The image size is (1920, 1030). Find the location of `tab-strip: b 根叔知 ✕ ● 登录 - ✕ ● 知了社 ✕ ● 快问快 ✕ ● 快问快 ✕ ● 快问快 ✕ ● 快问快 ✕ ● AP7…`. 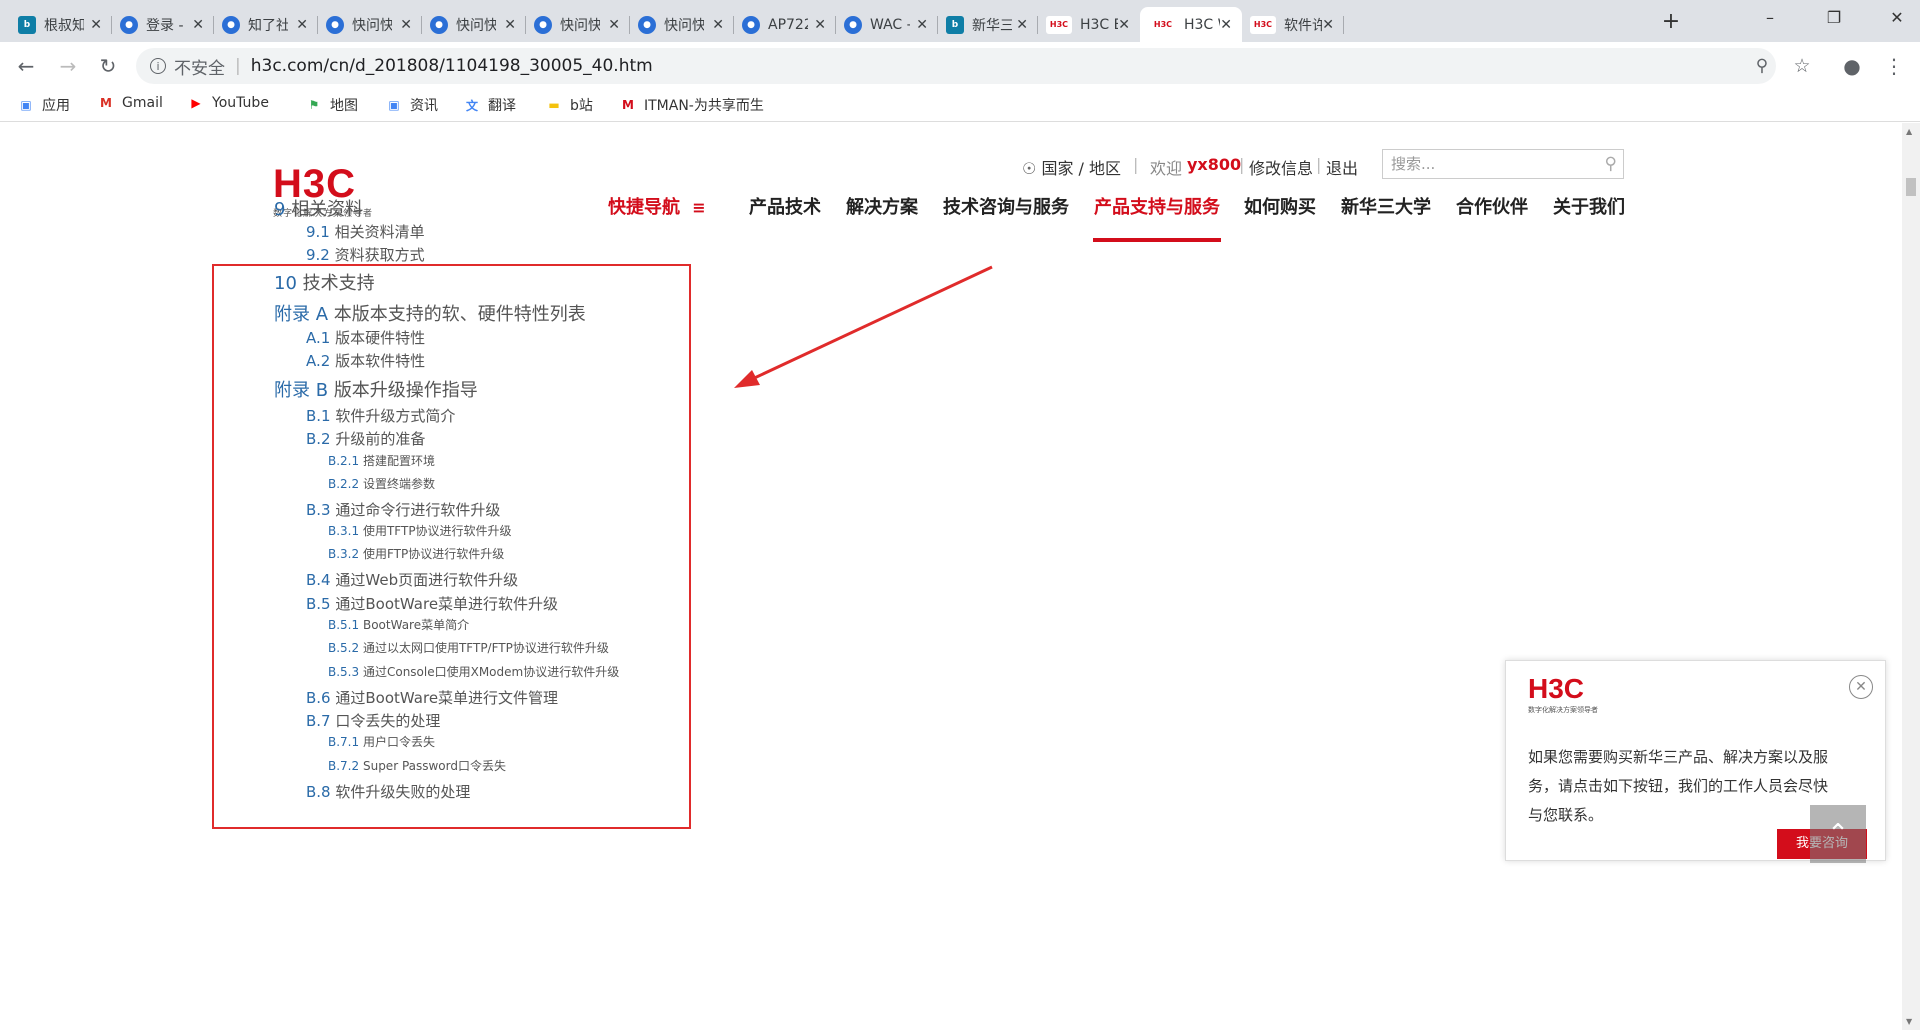

tab-strip: b 根叔知 ✕ ● 登录 - ✕ ● 知了社 ✕ ● 快问快 ✕ ● 快问快 ✕ ● 快问快 ✕ ● 快问快 ✕ ● AP7… is located at coordinates (960, 21).